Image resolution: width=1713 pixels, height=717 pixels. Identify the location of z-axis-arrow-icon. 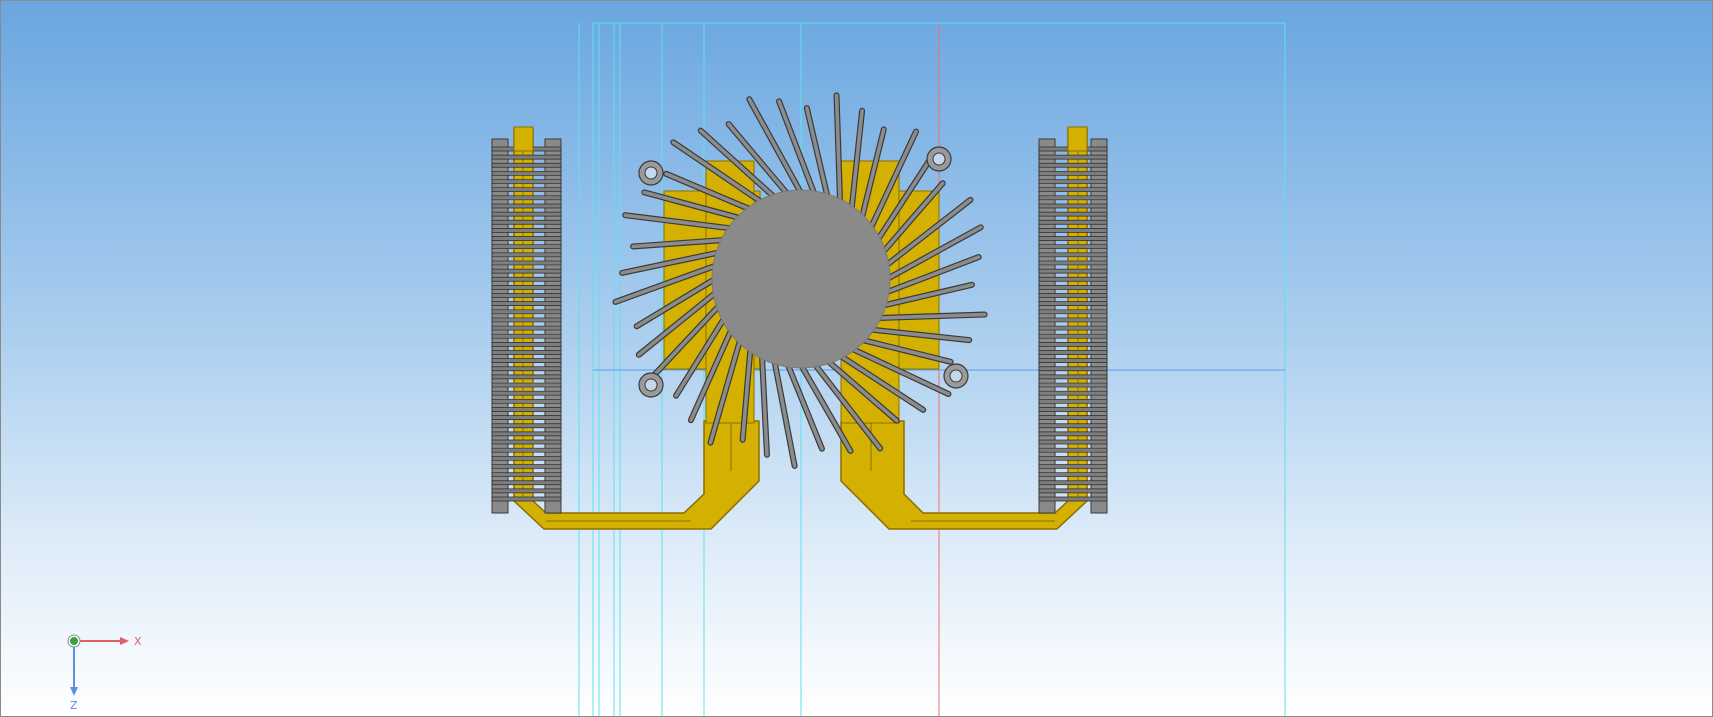
(74, 691).